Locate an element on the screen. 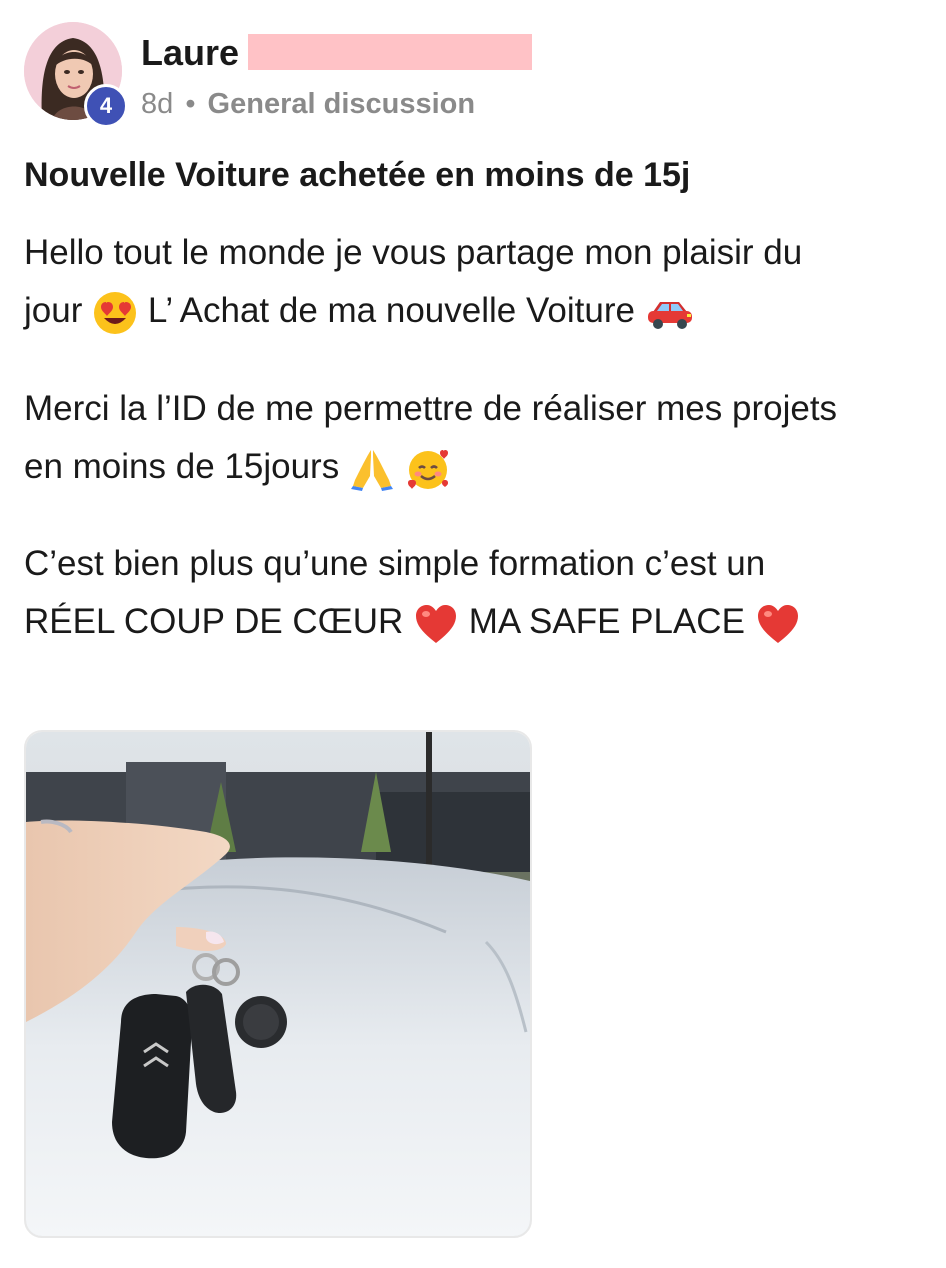 Image resolution: width=946 pixels, height=1268 pixels. paragraph-line: jour L’ Achat de ma nouvelle Voiture is located at coordinates (479, 311).